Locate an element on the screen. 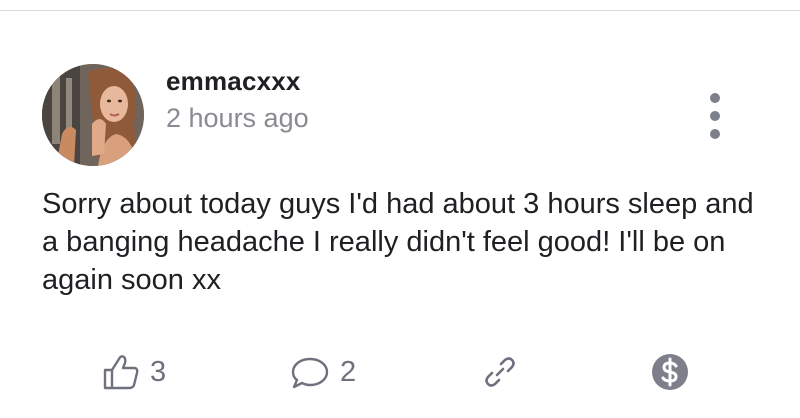 The height and width of the screenshot is (418, 800). avatar is located at coordinates (93, 115).